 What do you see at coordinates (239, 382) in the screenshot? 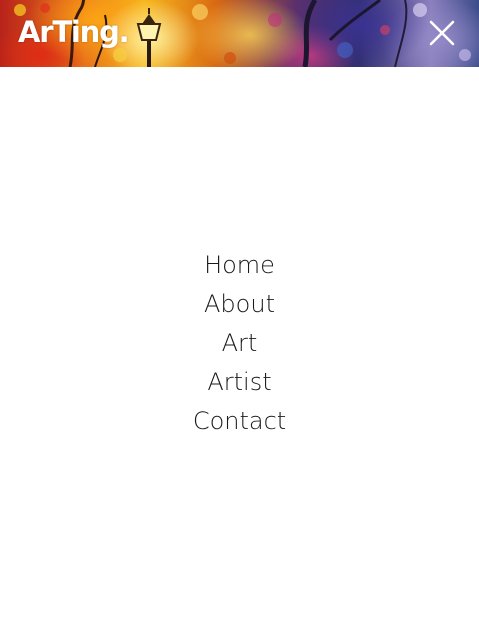
I see `nav-item-artist: Artist` at bounding box center [239, 382].